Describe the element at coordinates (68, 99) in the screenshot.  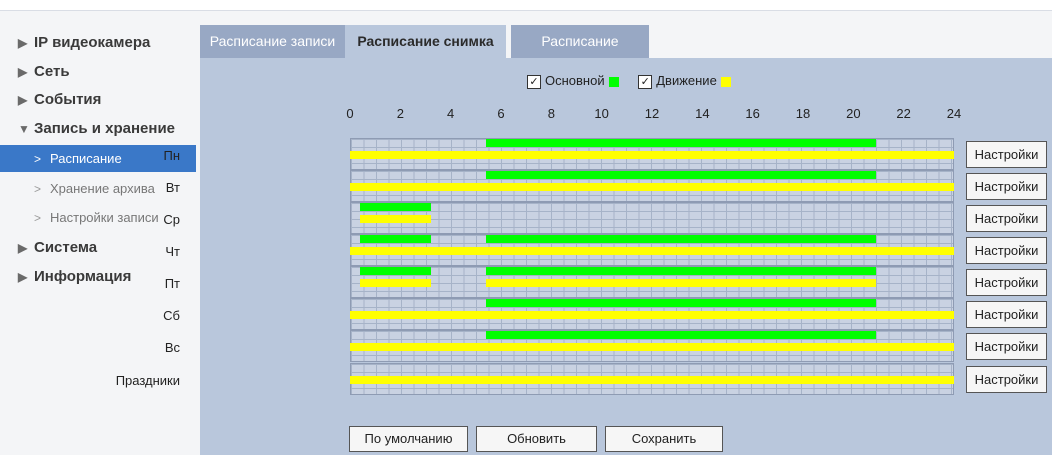
I see `sidebar-item-label: События` at that location.